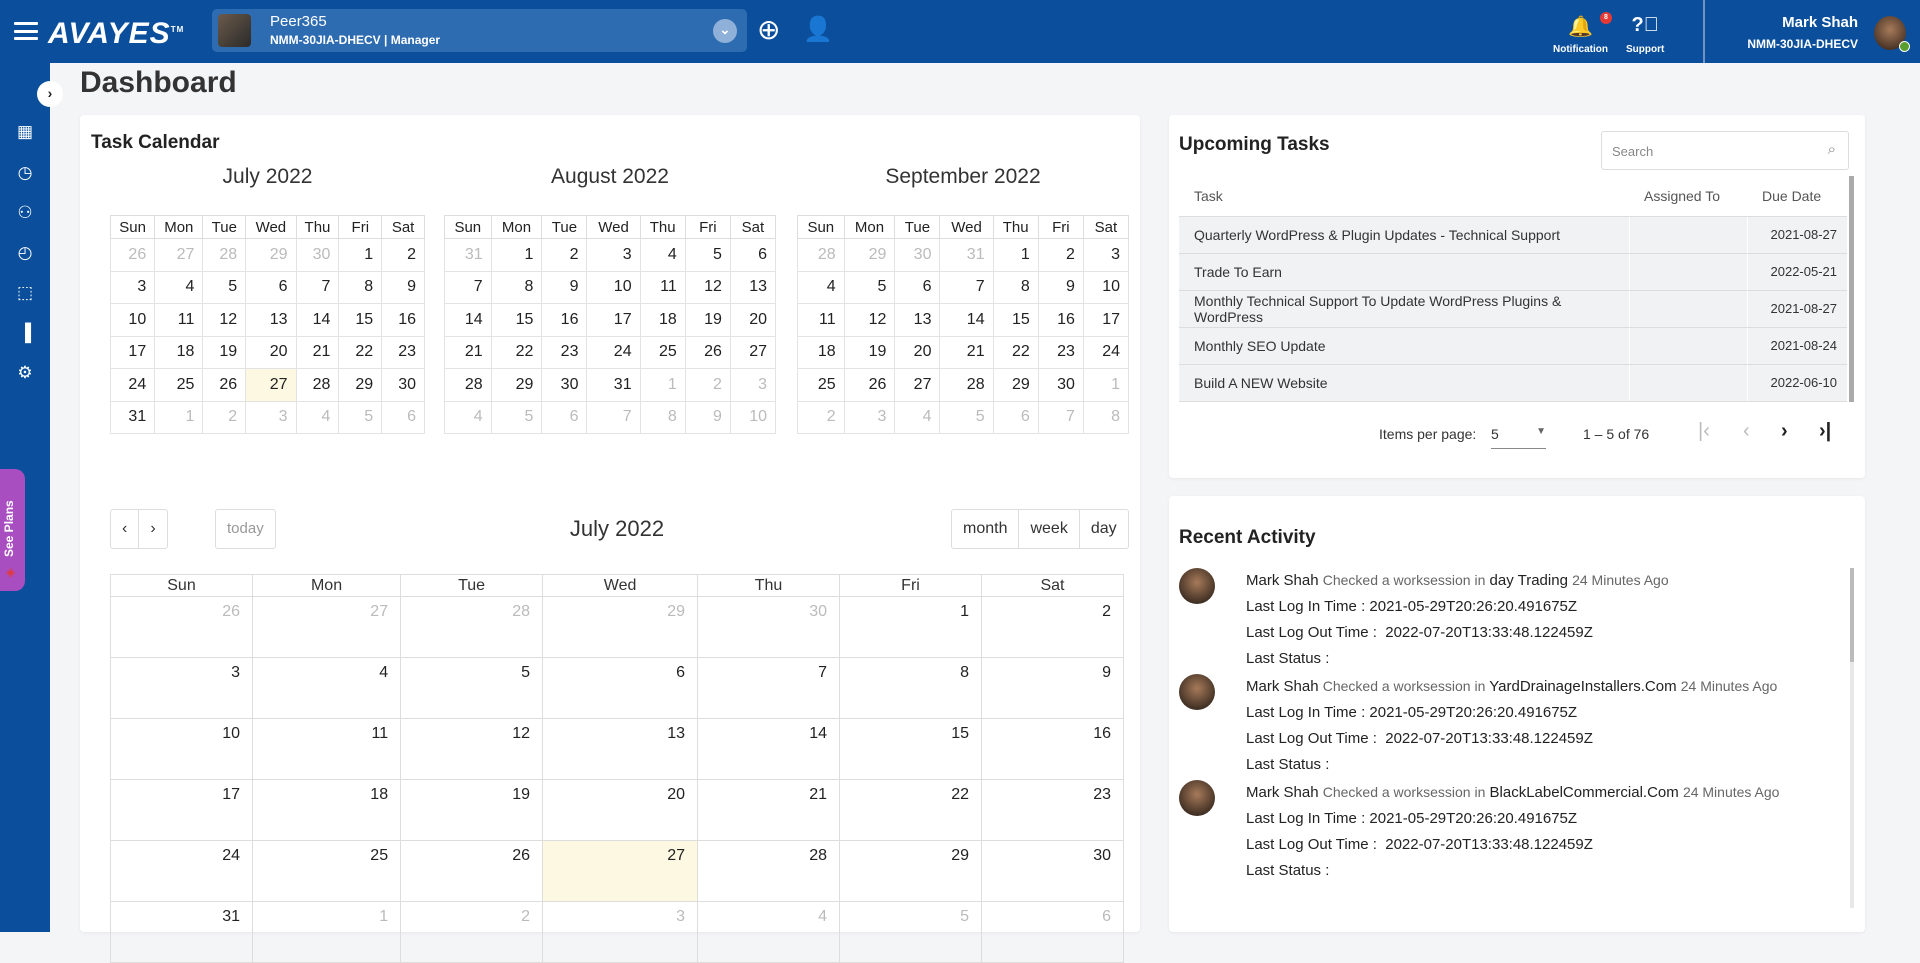  I want to click on menu-icon, so click(26, 31).